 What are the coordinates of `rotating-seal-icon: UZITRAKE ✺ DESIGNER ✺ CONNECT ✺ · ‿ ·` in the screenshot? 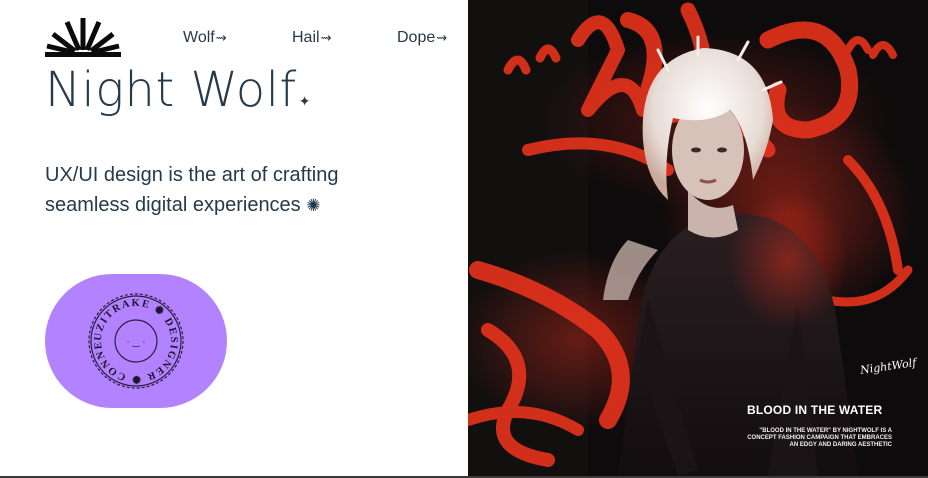 It's located at (114, 331).